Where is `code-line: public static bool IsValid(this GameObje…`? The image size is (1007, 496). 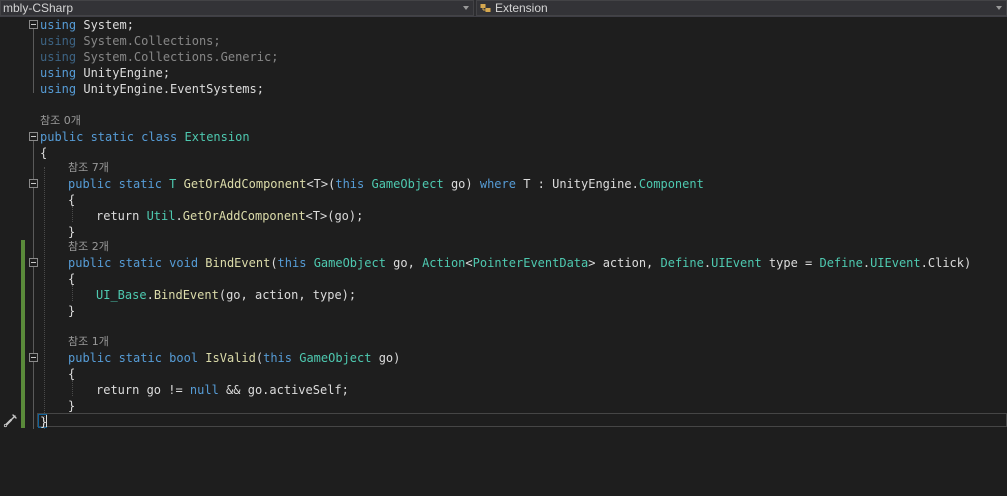 code-line: public static bool IsValid(this GameObje… is located at coordinates (234, 358).